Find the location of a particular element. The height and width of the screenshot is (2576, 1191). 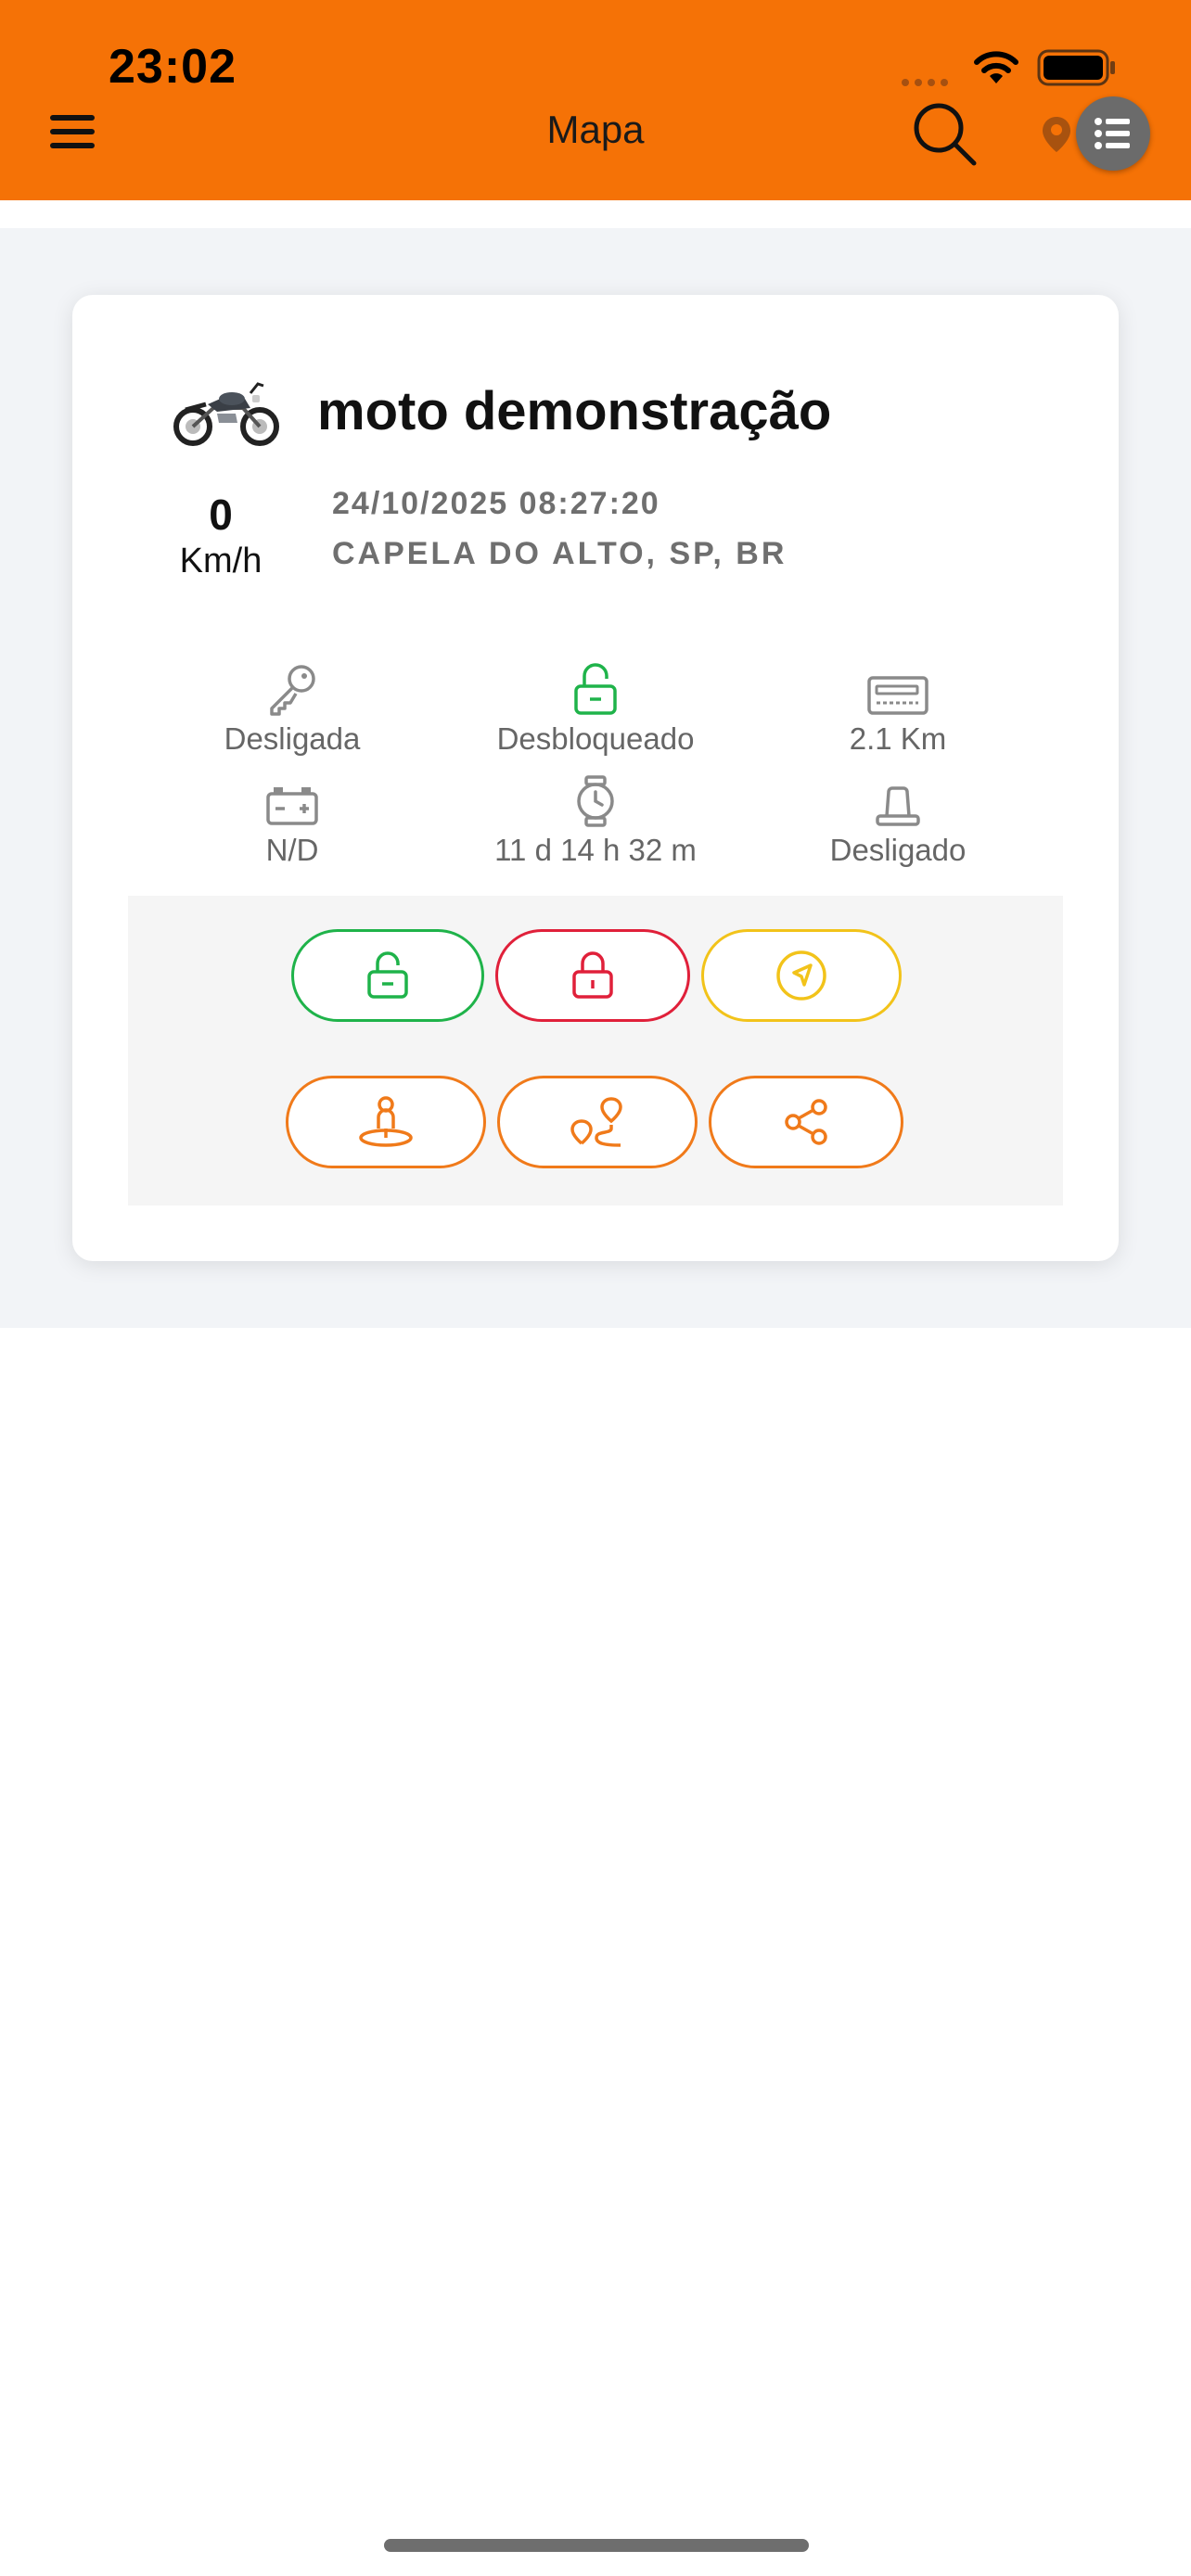

unlock-button is located at coordinates (387, 976).